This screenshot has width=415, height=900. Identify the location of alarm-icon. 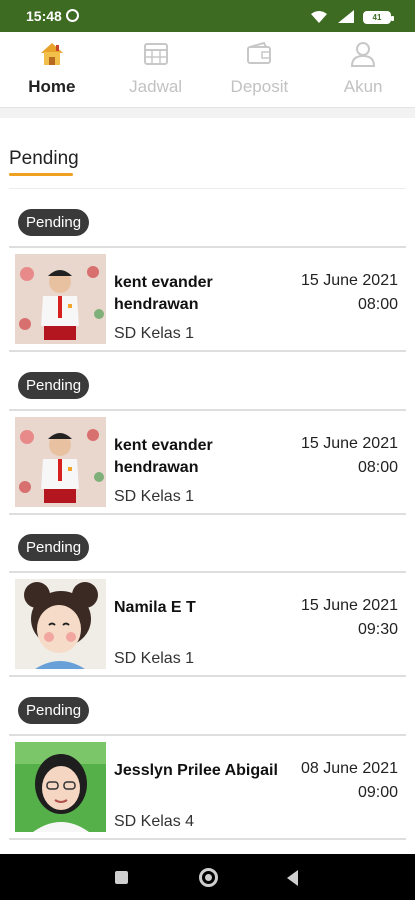
(72, 15).